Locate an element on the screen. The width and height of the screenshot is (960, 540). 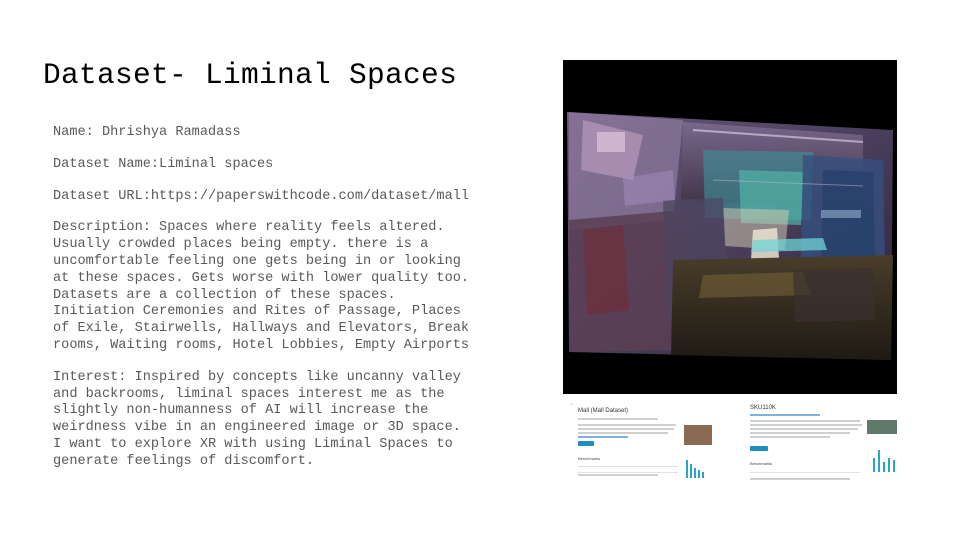
slide-title: Dataset- Liminal Spaces is located at coordinates (250, 75).